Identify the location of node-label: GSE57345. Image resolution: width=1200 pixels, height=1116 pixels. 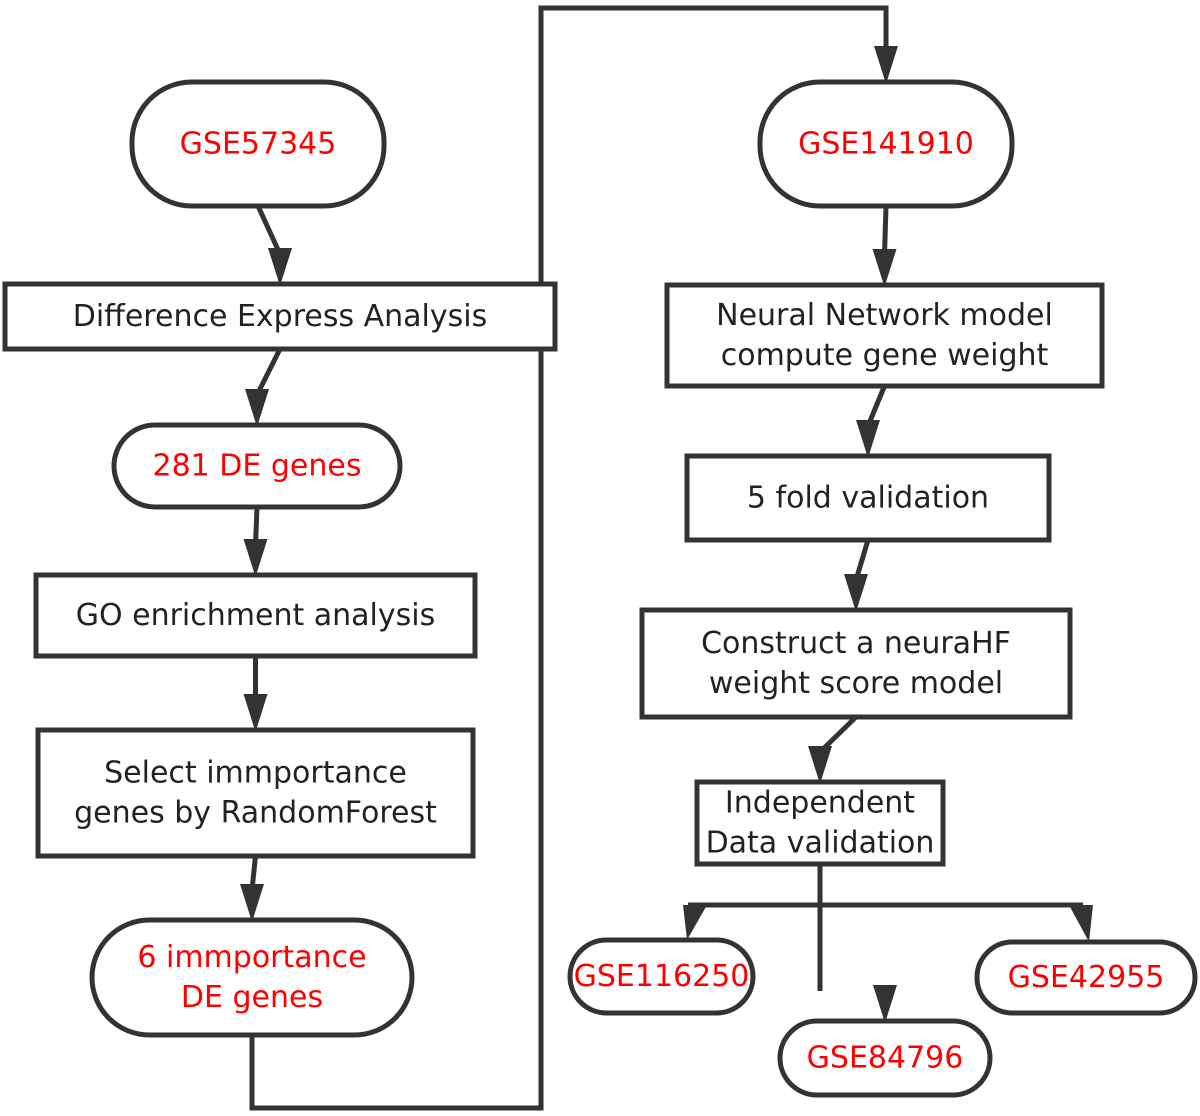
(258, 144).